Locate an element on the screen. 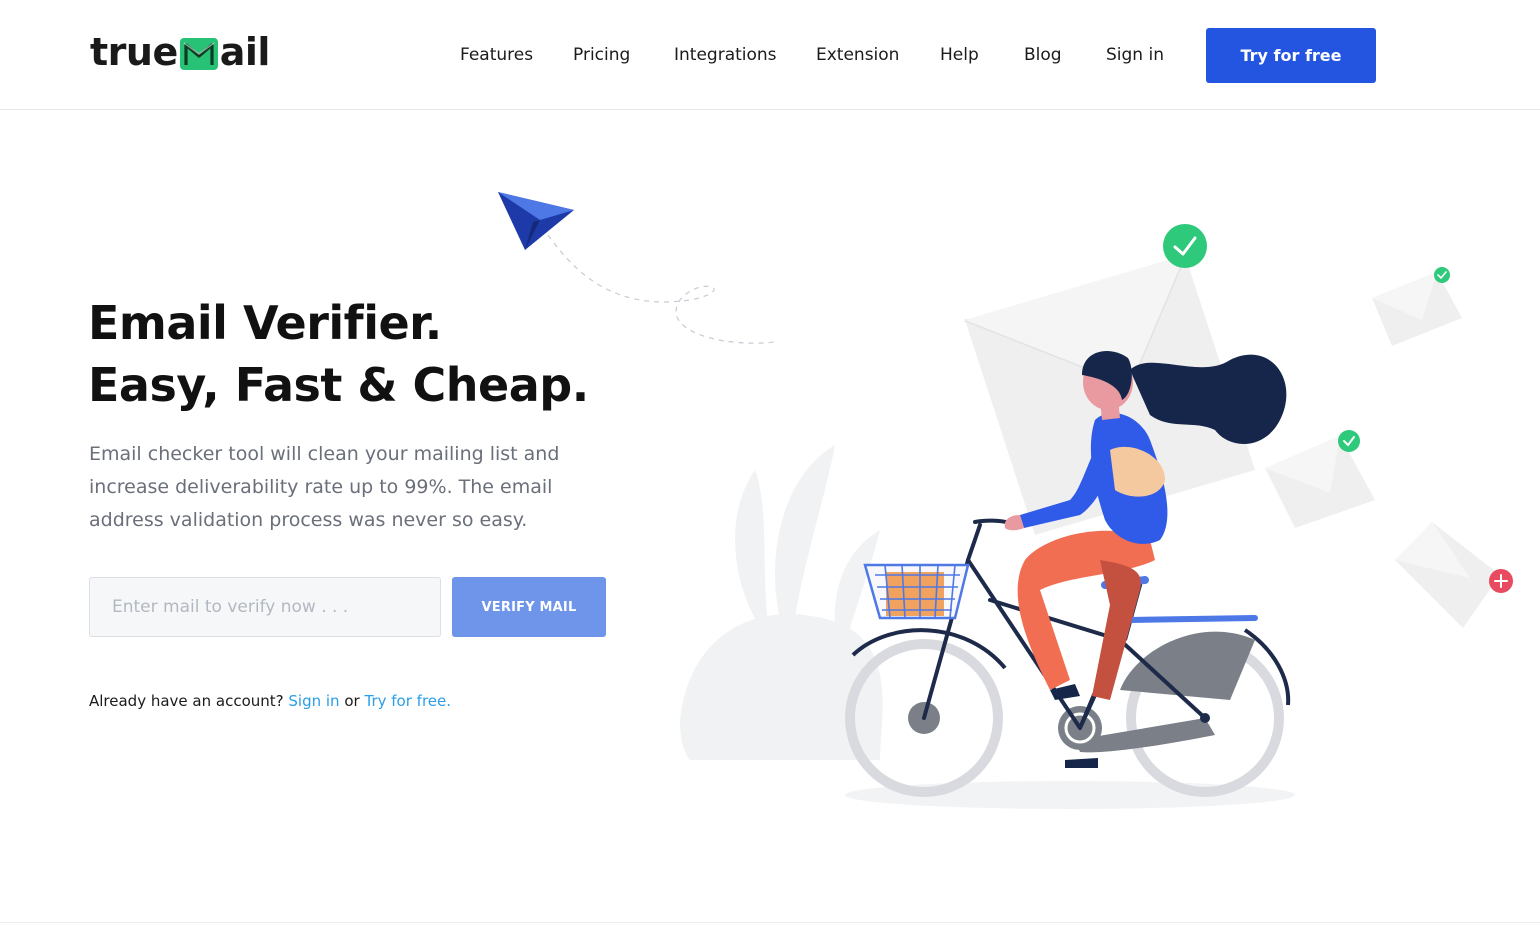  paper-plane-icon is located at coordinates (536, 221).